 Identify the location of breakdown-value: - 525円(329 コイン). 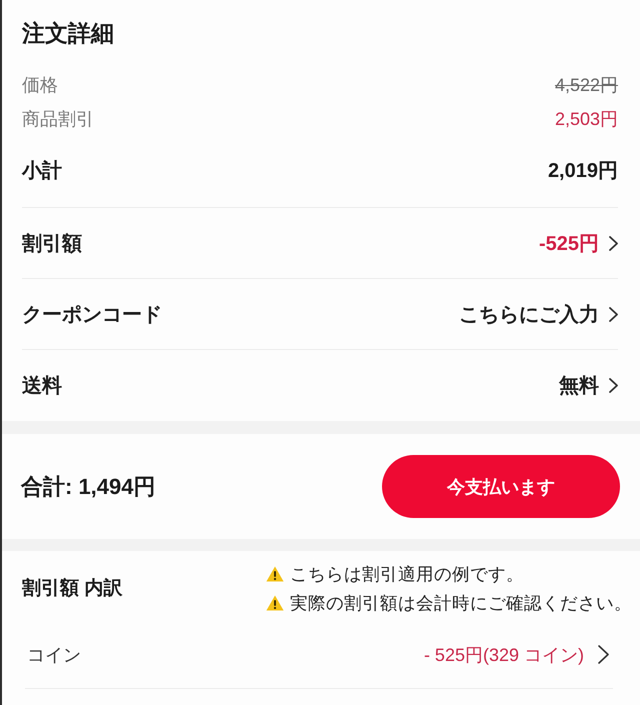
(504, 654).